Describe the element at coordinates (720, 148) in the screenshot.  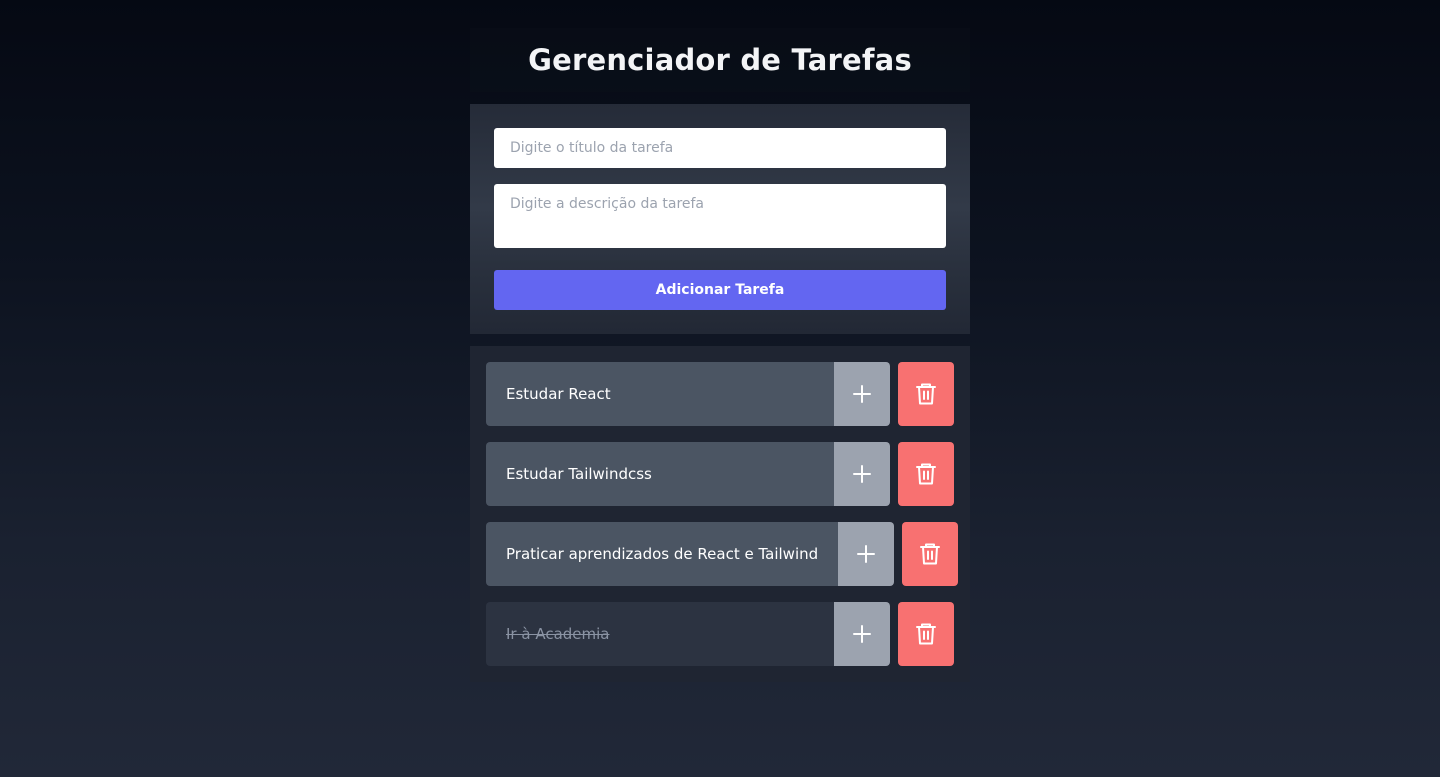
I see `task-title-input` at that location.